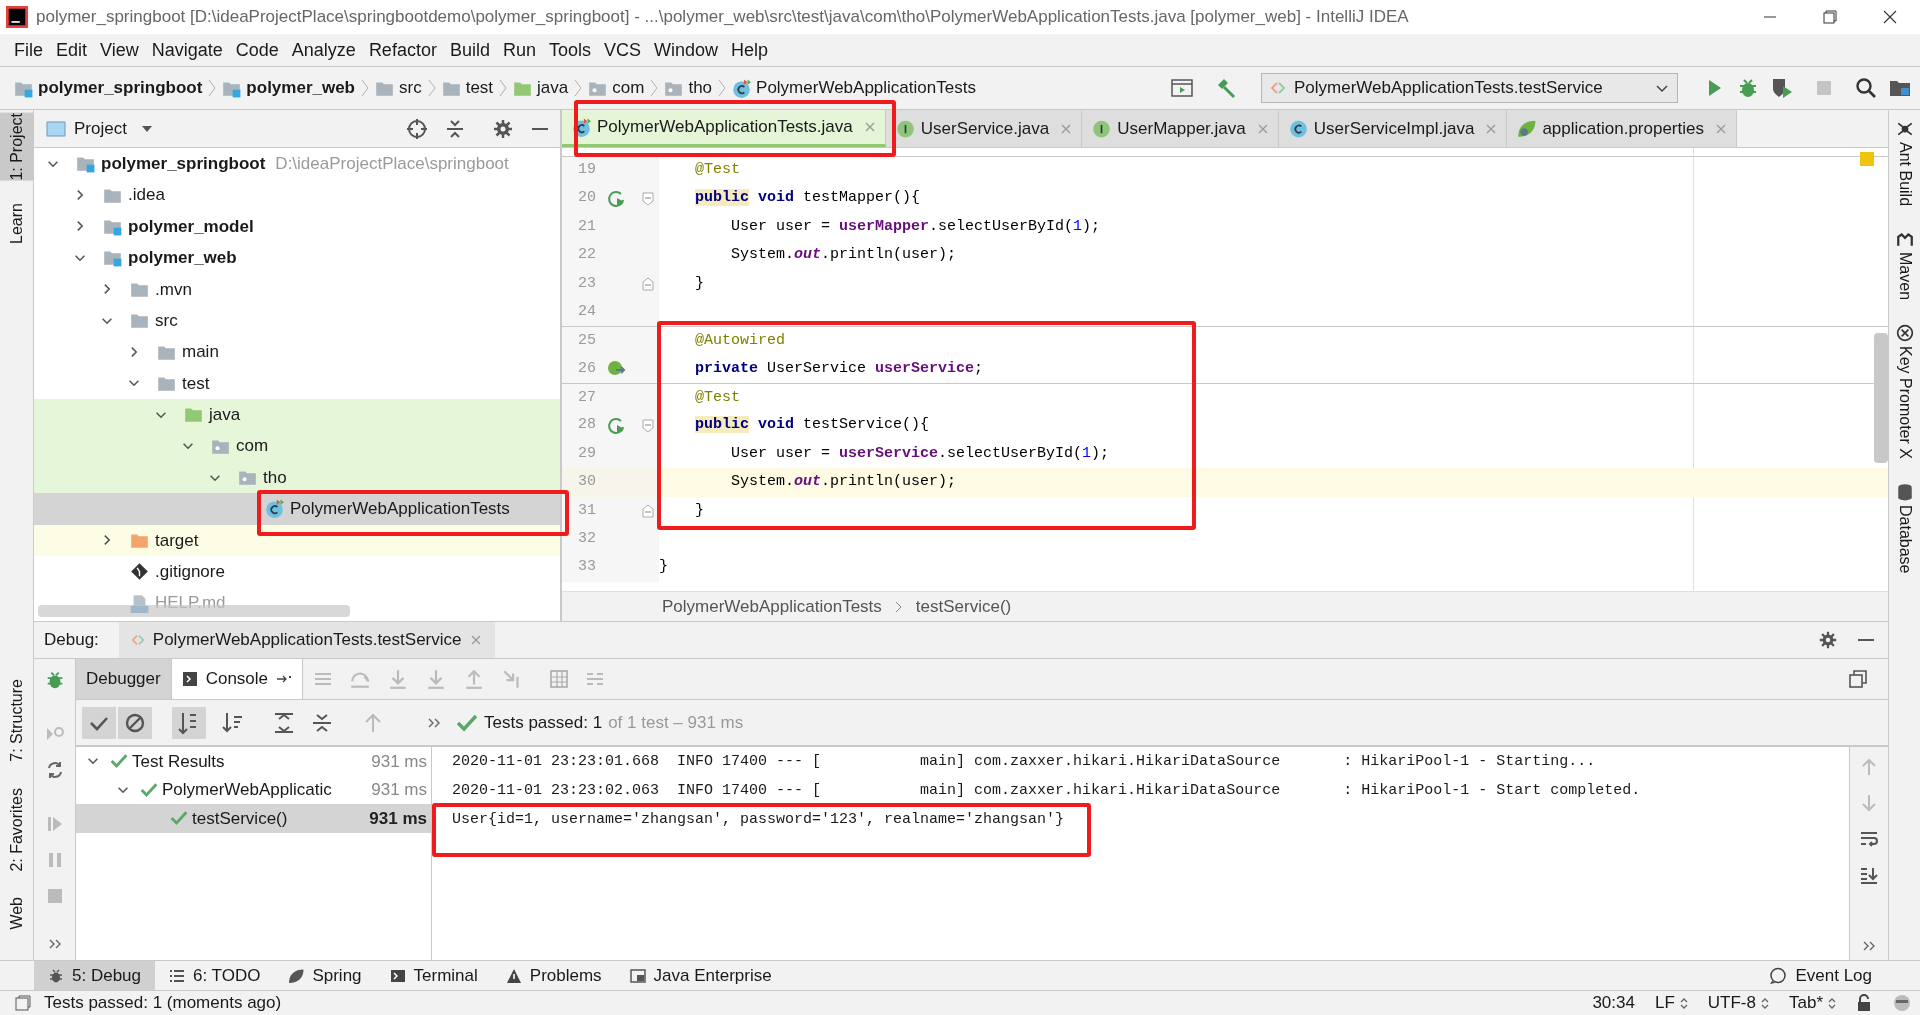 The image size is (1920, 1015). I want to click on view-selector: Project, so click(113, 128).